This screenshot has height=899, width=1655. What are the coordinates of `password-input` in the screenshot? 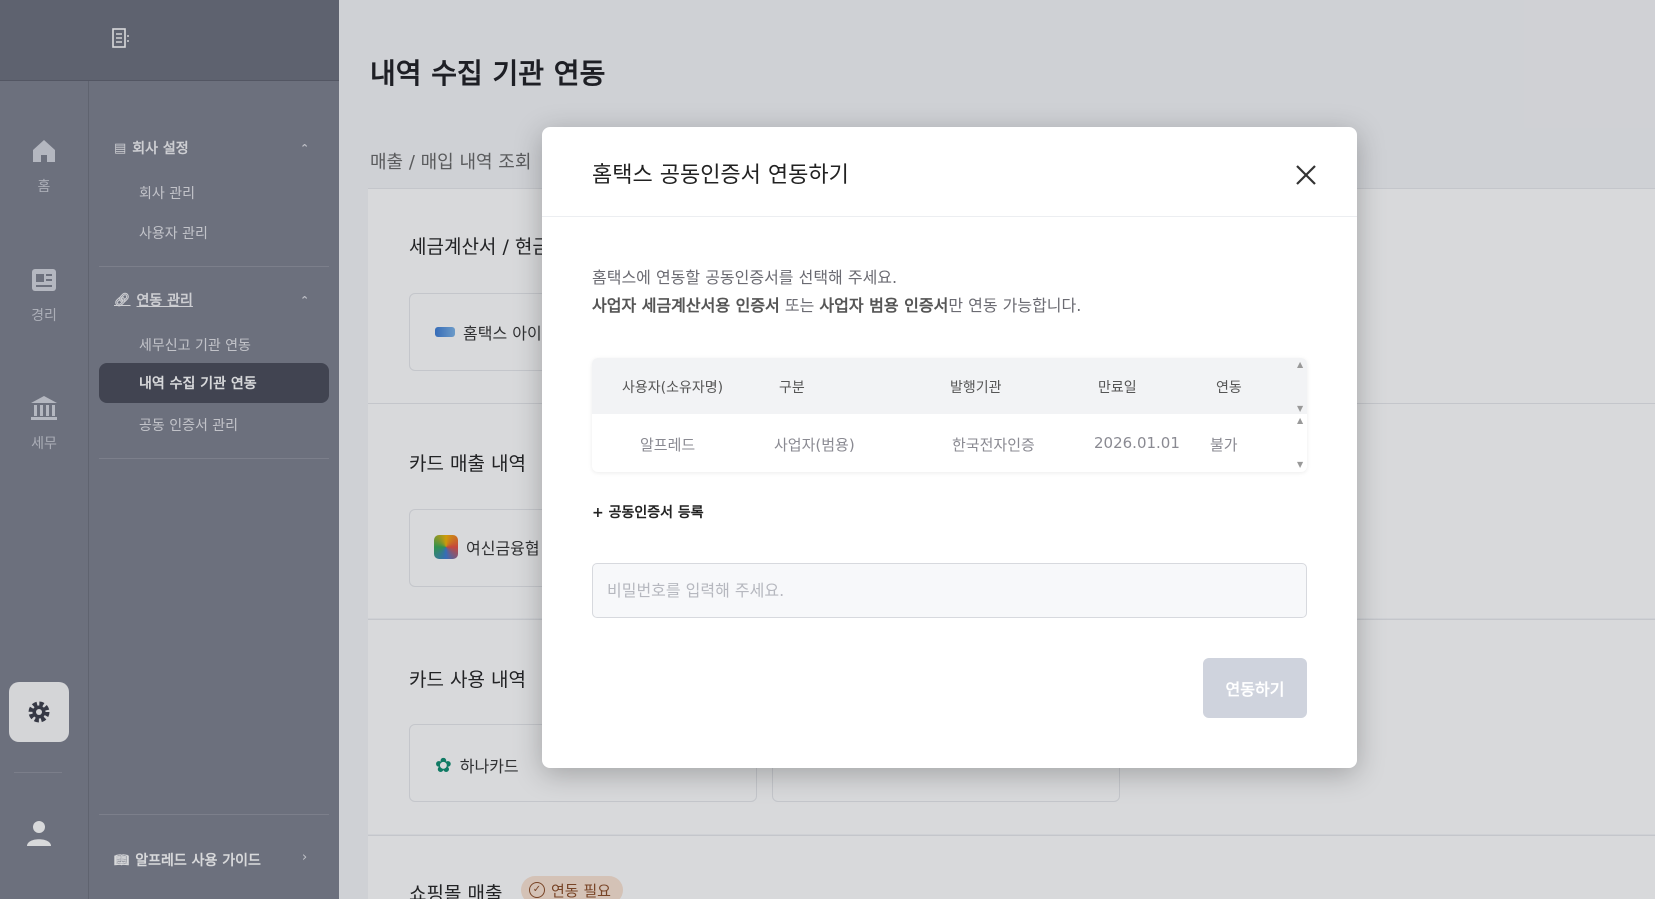 It's located at (949, 590).